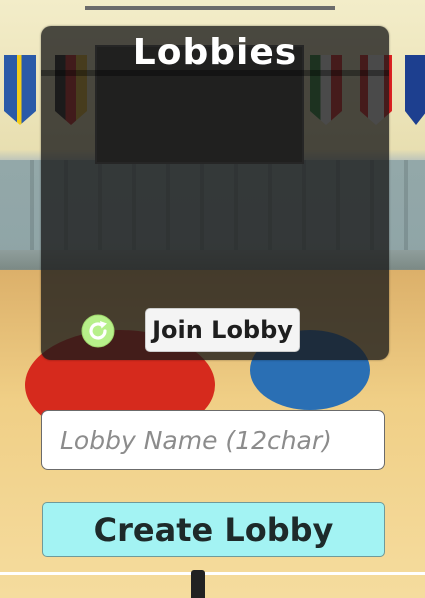 The height and width of the screenshot is (598, 425). Describe the element at coordinates (213, 440) in the screenshot. I see `lobby-name-input` at that location.